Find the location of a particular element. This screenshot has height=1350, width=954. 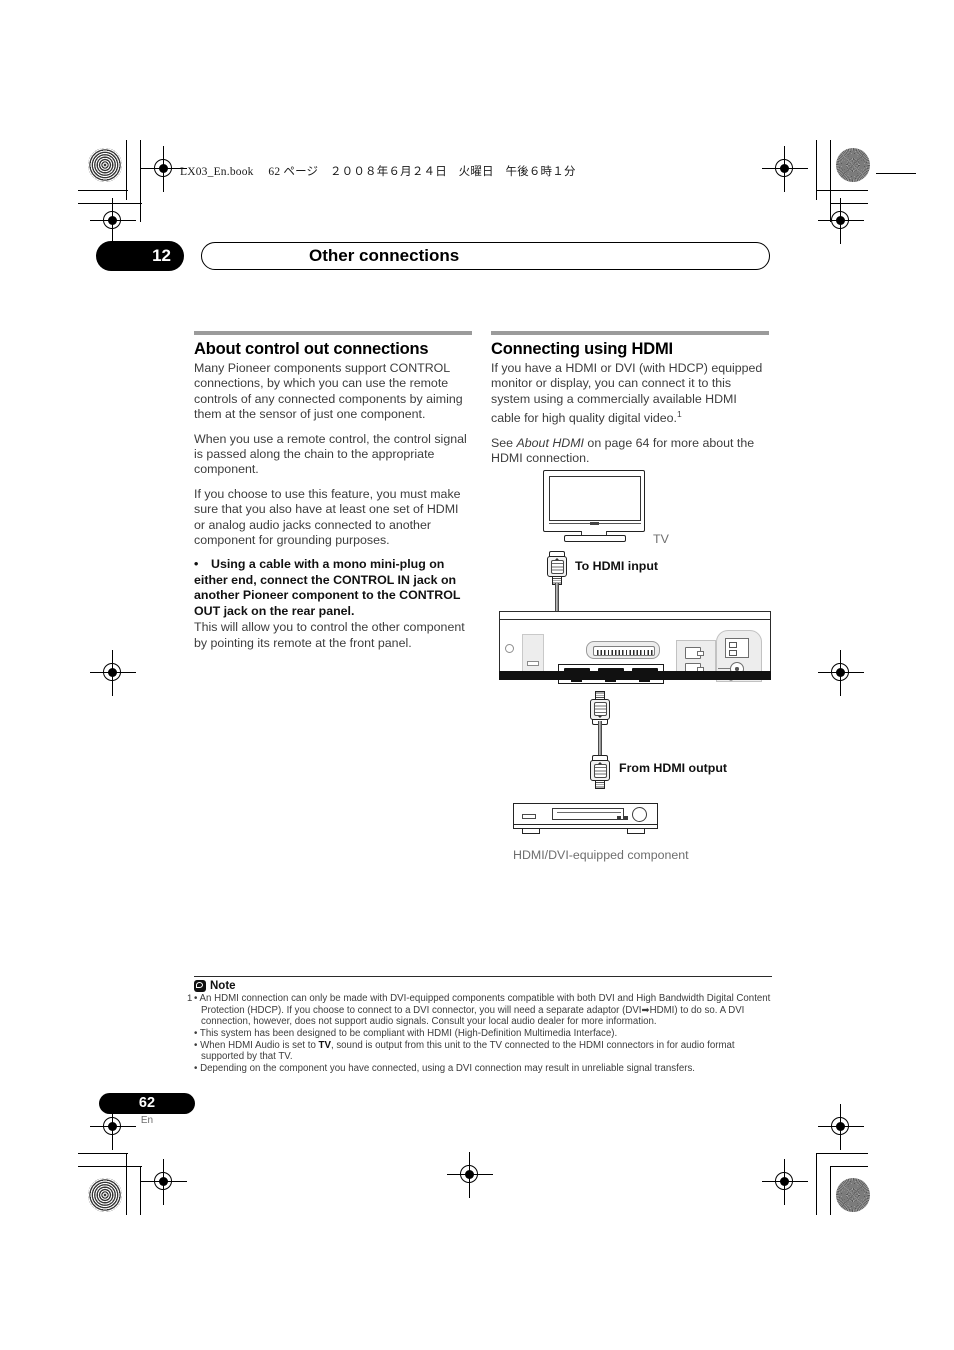

tv-screen is located at coordinates (595, 498).